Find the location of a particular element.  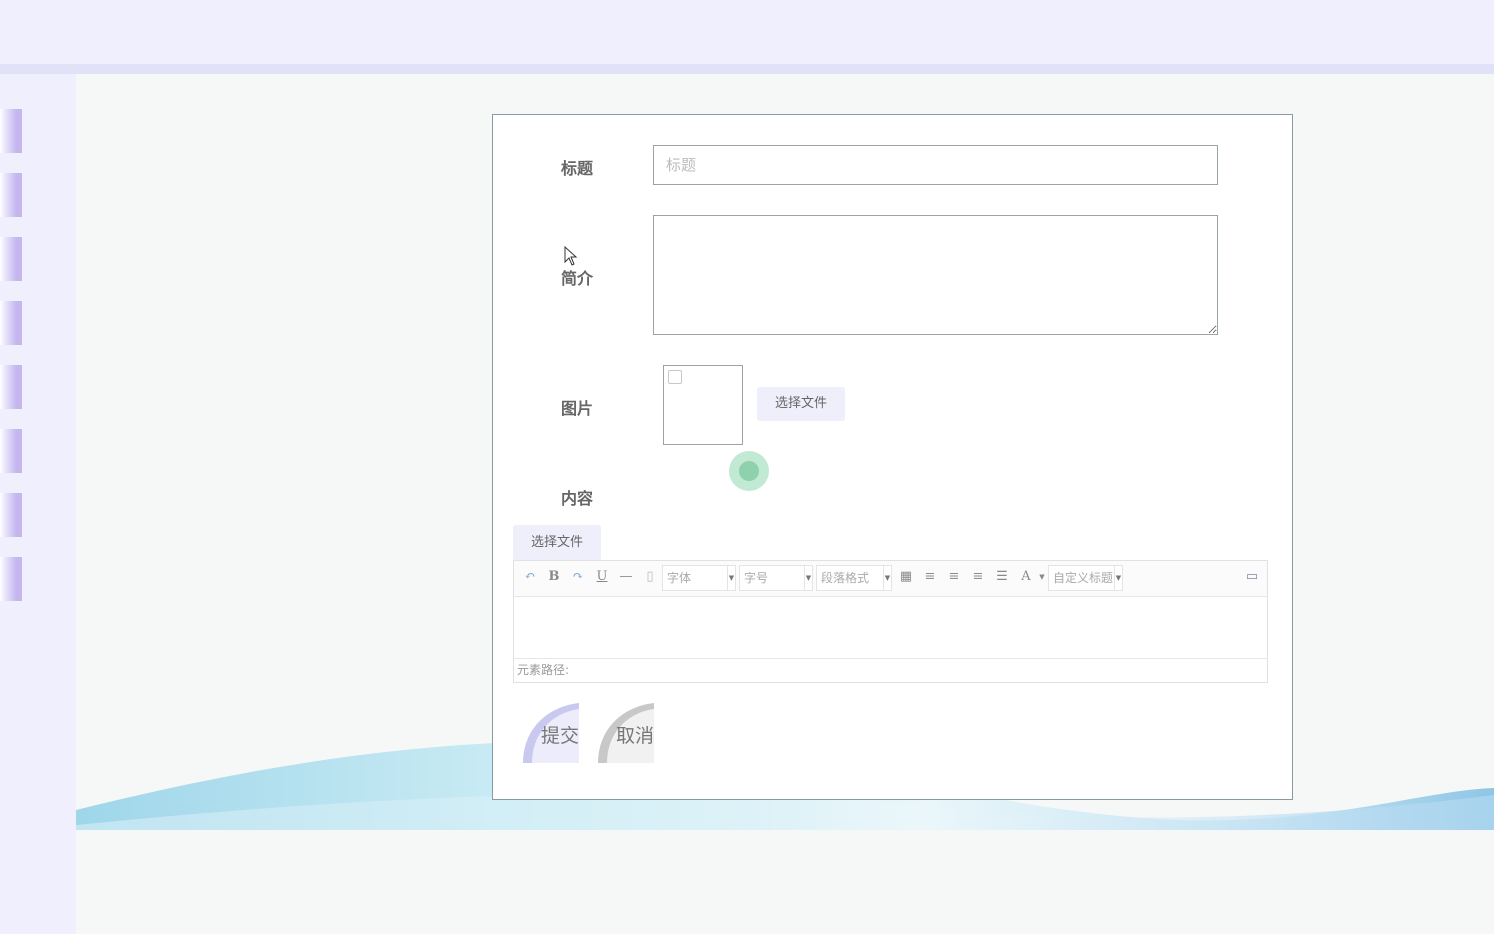

intro-label: 简介 is located at coordinates (577, 278).